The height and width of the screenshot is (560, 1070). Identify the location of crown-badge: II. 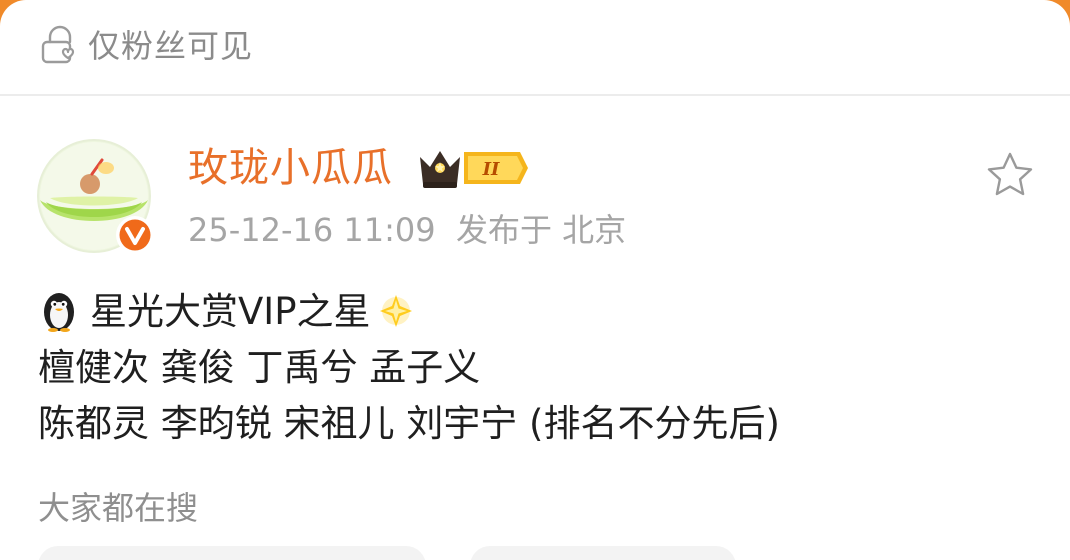
(473, 168).